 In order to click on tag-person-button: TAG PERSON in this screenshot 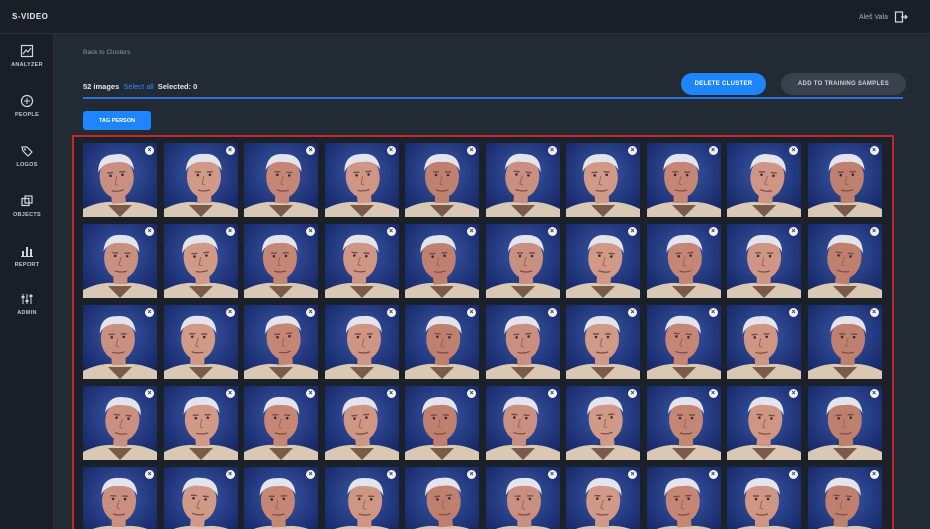, I will do `click(117, 120)`.